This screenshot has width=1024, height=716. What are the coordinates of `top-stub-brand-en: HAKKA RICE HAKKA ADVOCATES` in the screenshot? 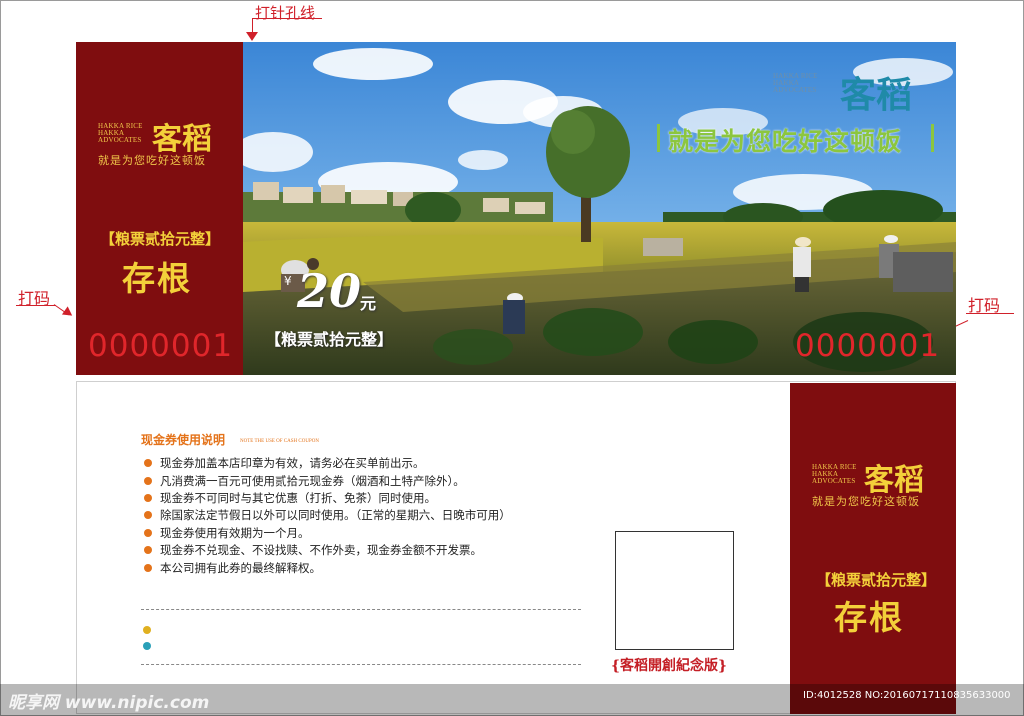 It's located at (120, 133).